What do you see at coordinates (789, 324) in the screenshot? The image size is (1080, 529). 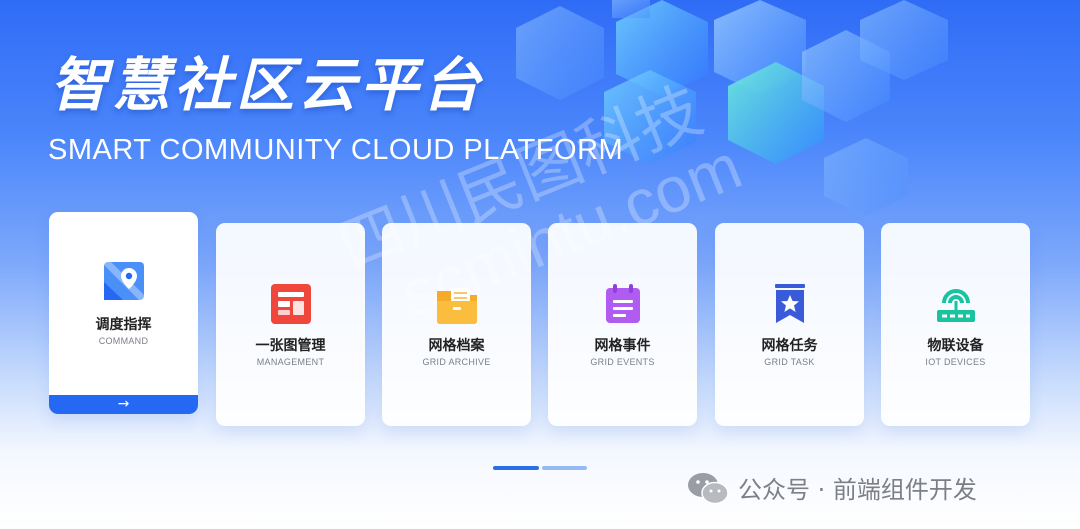 I see `card-grid-task: 网格任务 GRID TASK` at bounding box center [789, 324].